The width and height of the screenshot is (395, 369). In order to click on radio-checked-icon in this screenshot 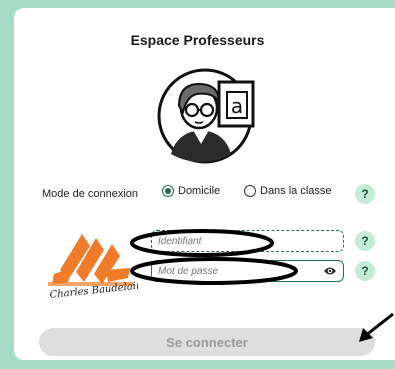, I will do `click(168, 191)`.